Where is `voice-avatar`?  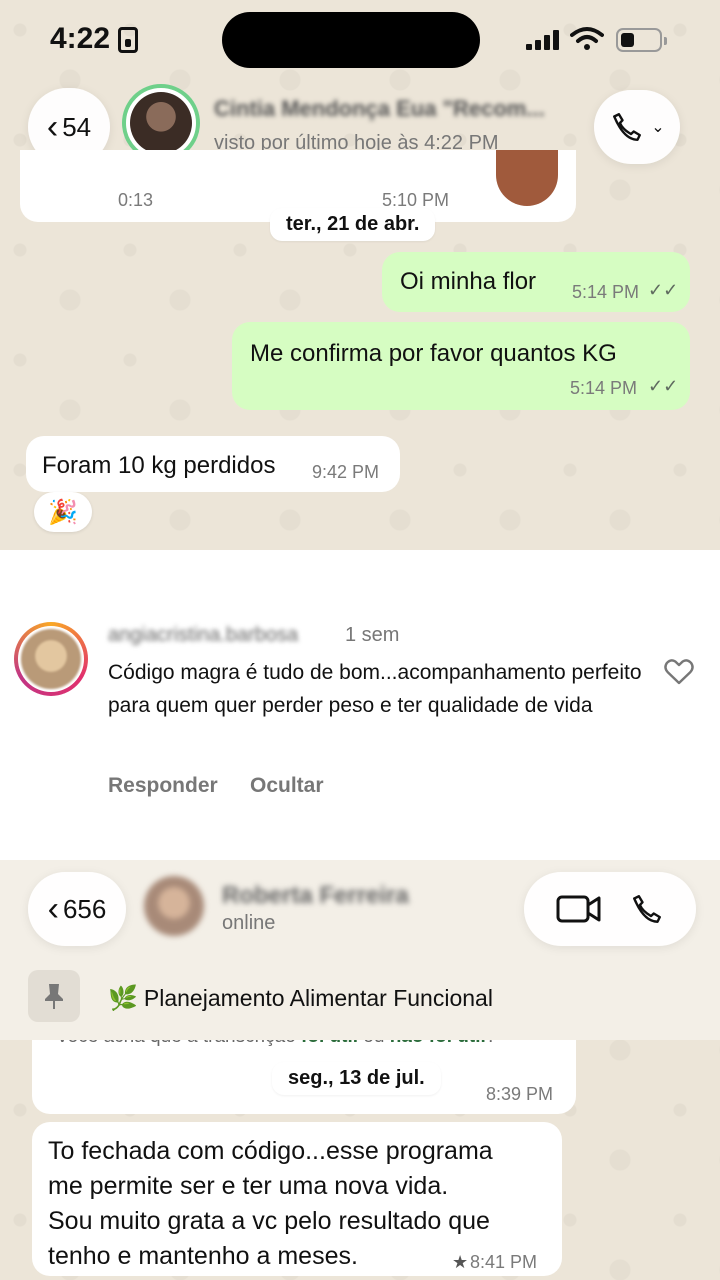
voice-avatar is located at coordinates (527, 178).